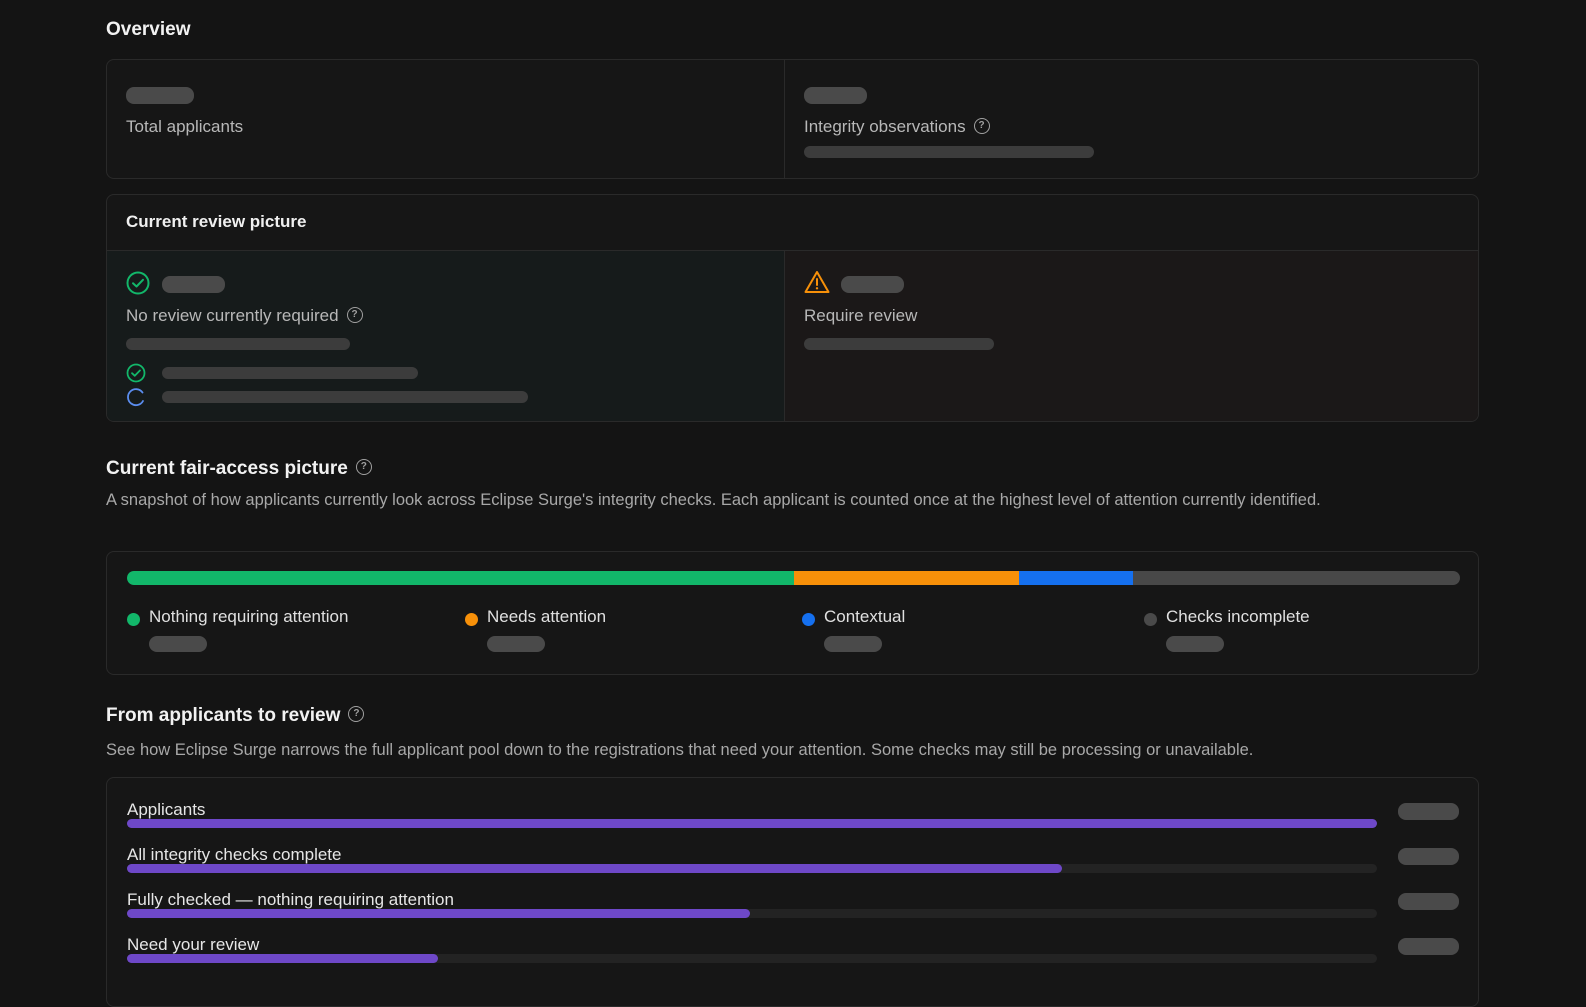  Describe the element at coordinates (897, 127) in the screenshot. I see `integrity-observations-label: Integrity observations?` at that location.